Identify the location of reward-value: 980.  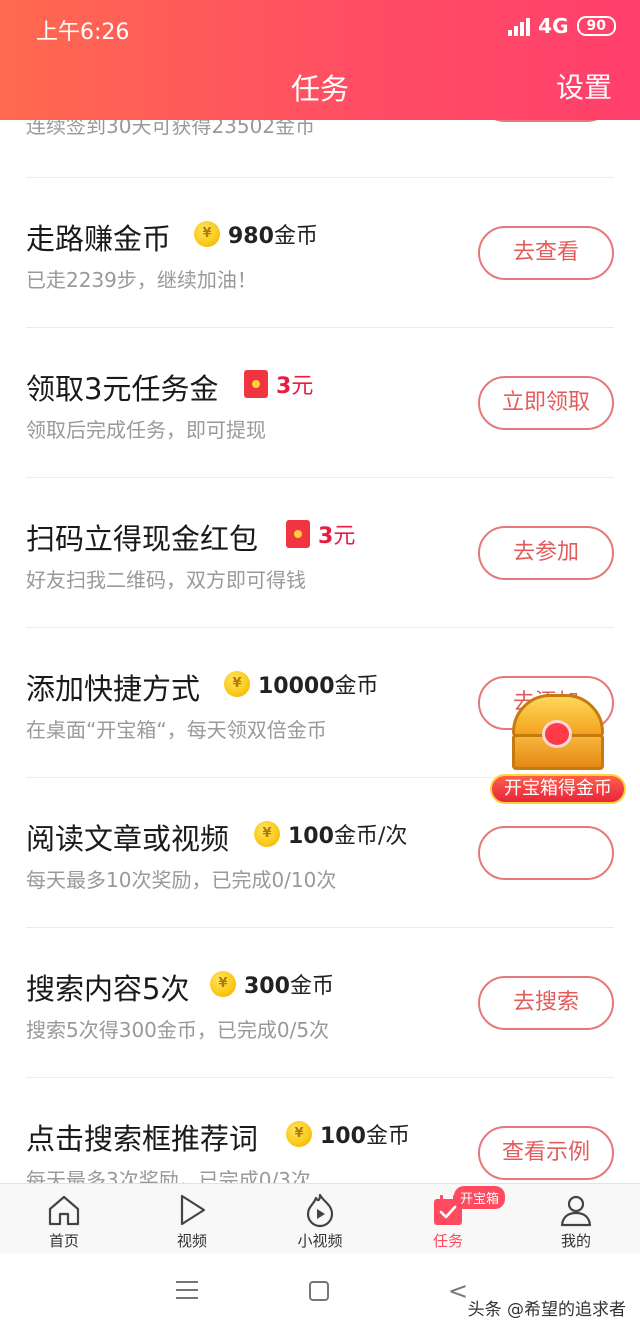
(251, 236).